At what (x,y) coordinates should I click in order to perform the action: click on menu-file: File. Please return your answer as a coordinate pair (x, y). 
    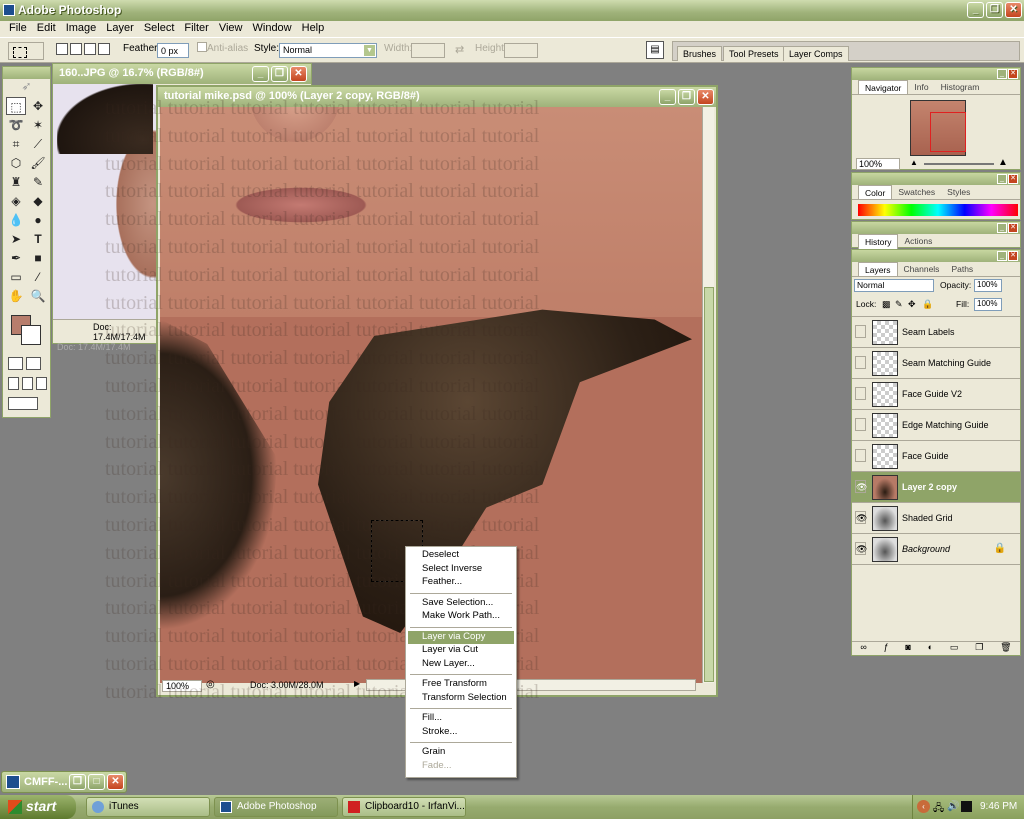
    Looking at the image, I should click on (18, 29).